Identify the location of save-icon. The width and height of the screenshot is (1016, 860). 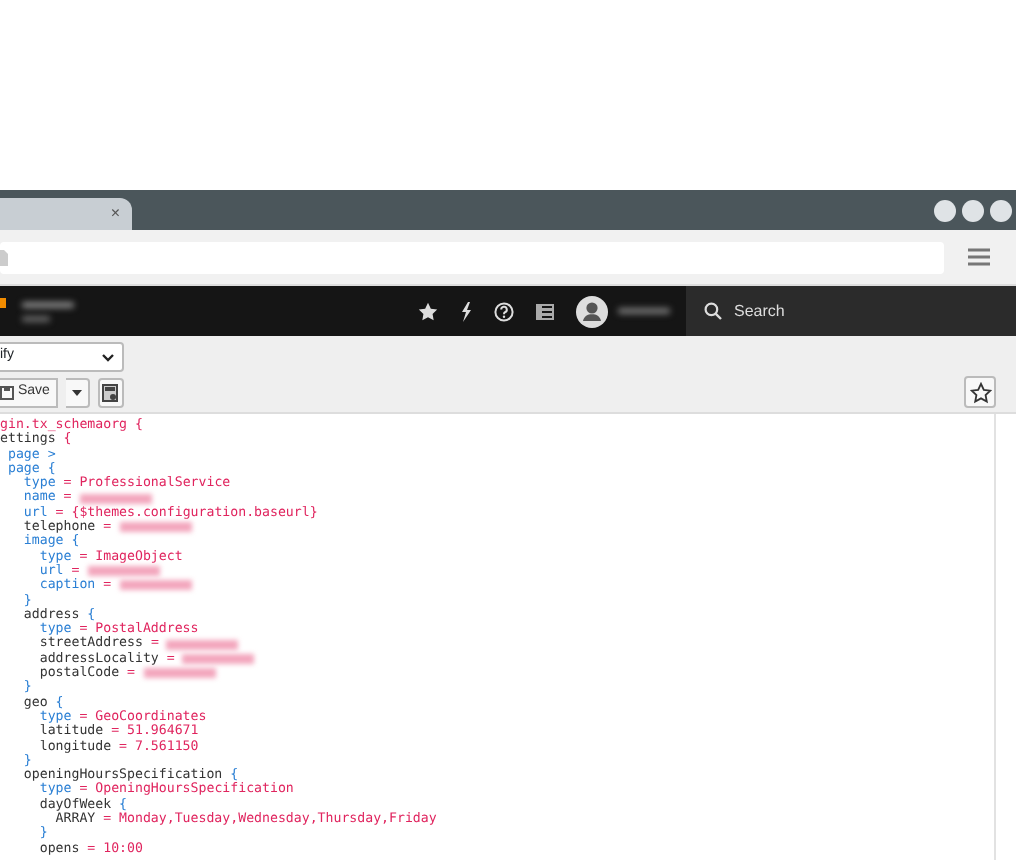
(7, 392).